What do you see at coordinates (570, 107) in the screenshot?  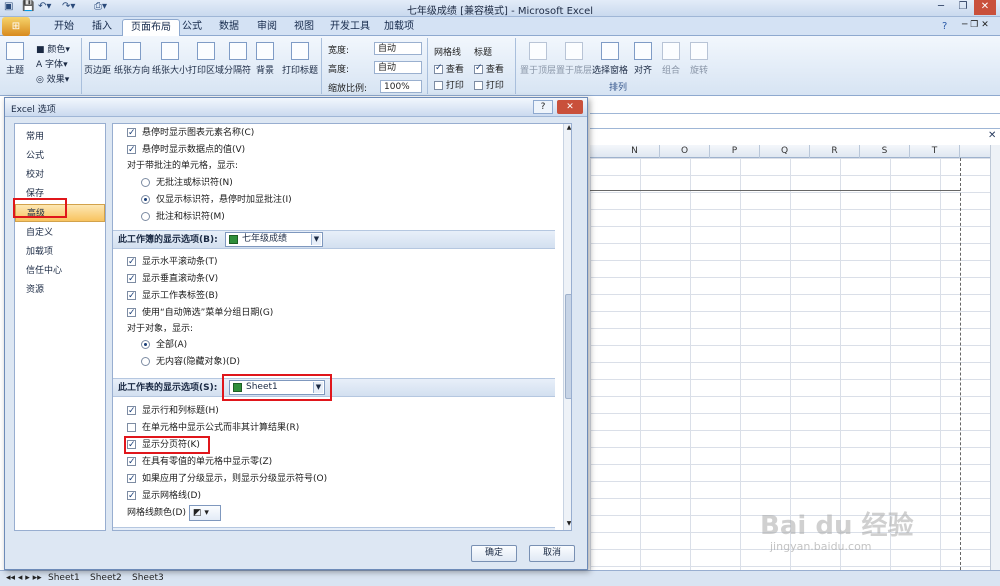 I see `dialog-close-icon: ✕` at bounding box center [570, 107].